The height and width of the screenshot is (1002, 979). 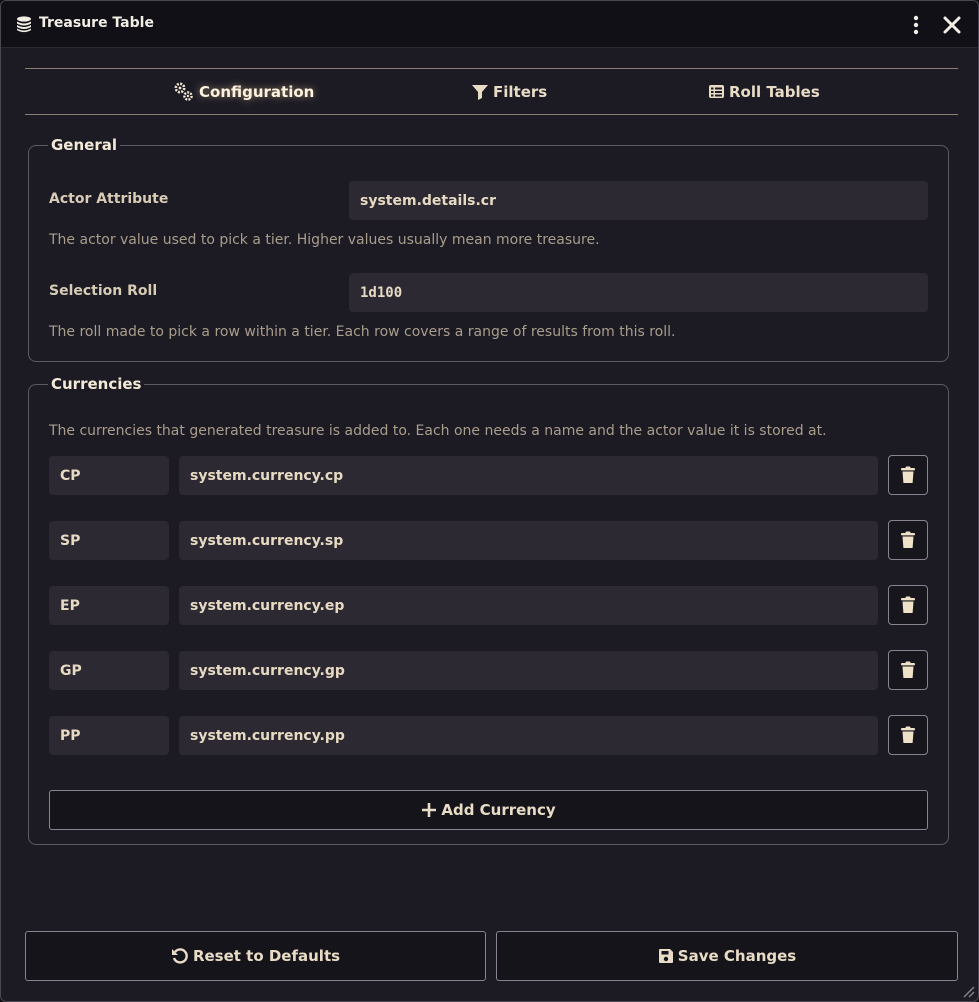 I want to click on coins-icon, so click(x=24, y=24).